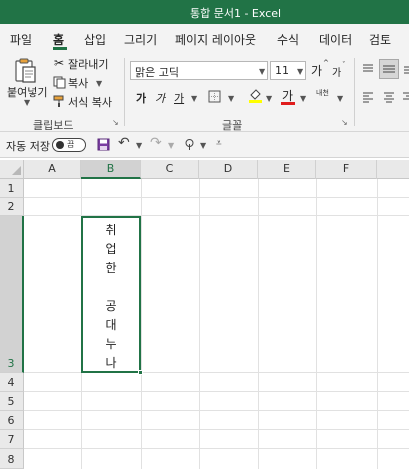  Describe the element at coordinates (405, 97) in the screenshot. I see `align-right-icon` at that location.